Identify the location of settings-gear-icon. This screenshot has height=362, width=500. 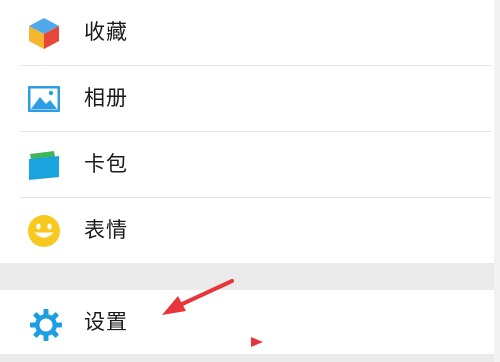
(46, 325).